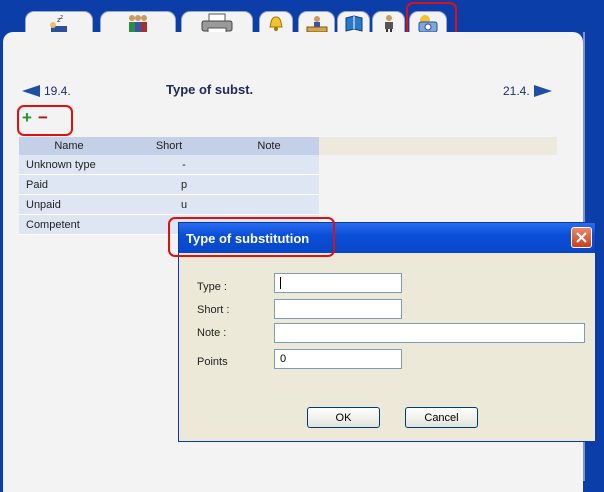  I want to click on cell-short: p, so click(184, 185).